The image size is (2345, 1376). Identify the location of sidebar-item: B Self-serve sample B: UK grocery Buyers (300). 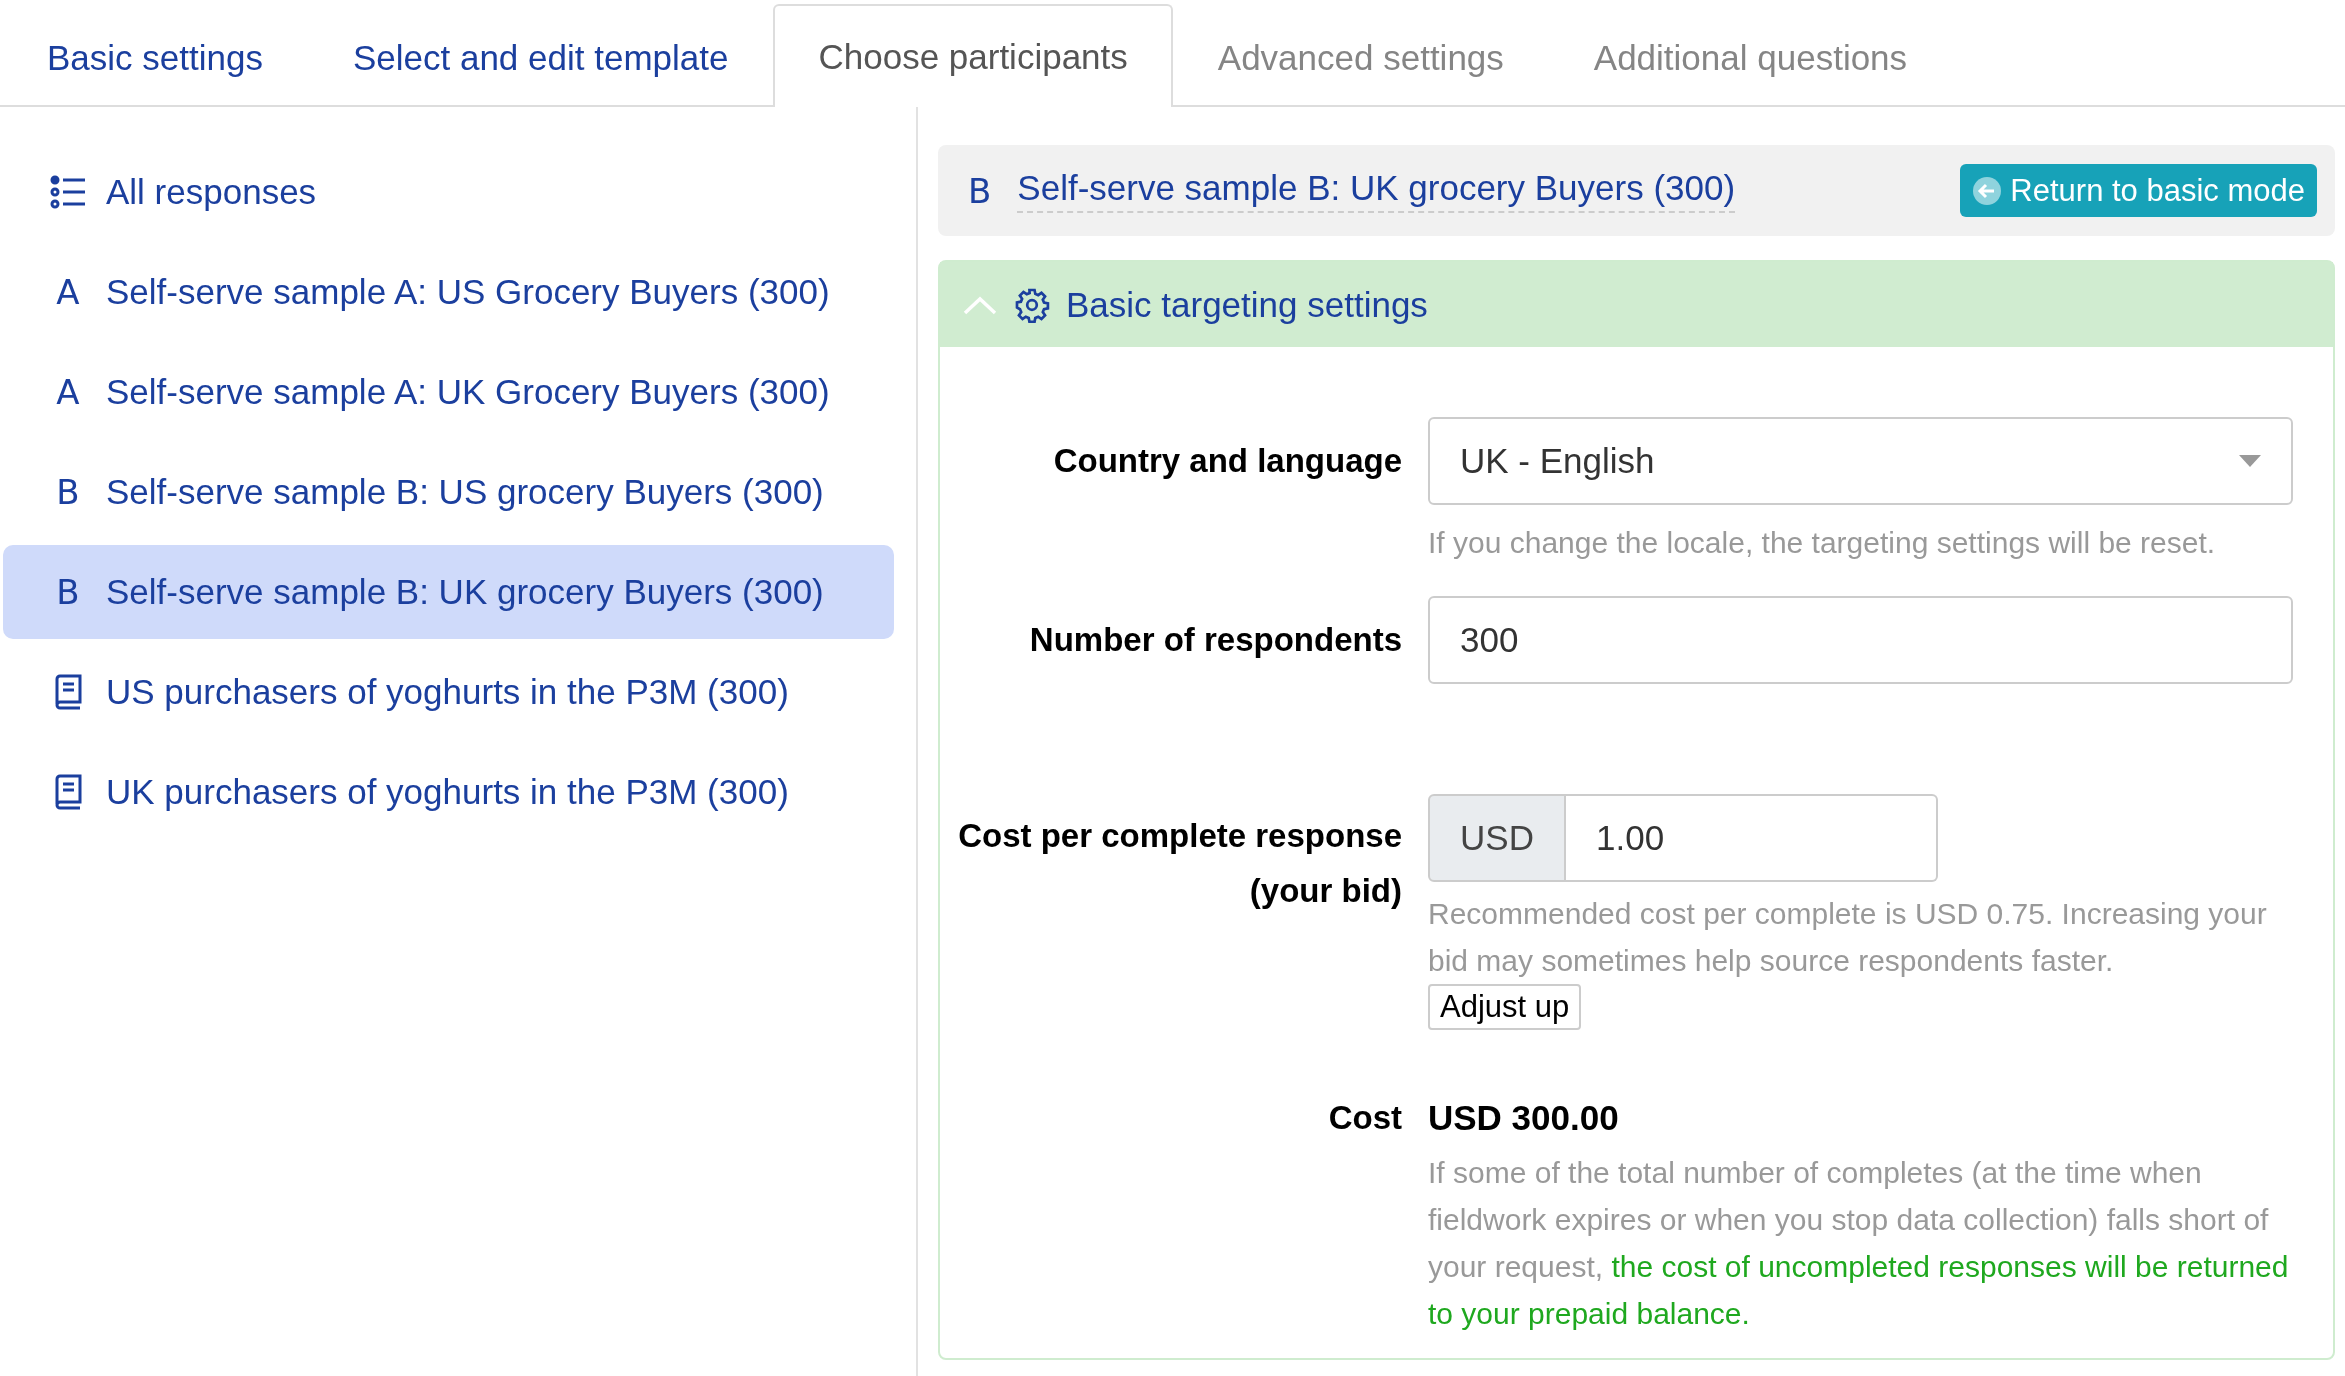
(448, 592).